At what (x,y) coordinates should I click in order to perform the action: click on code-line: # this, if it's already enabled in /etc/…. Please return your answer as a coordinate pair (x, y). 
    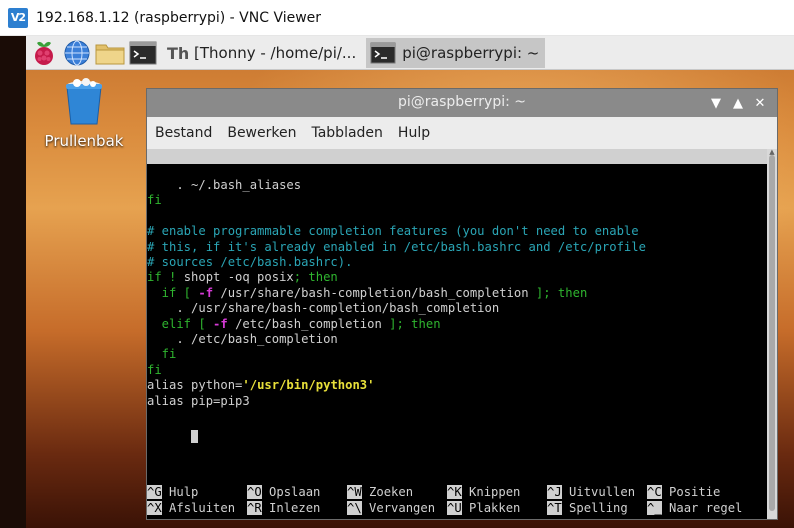
    Looking at the image, I should click on (396, 247).